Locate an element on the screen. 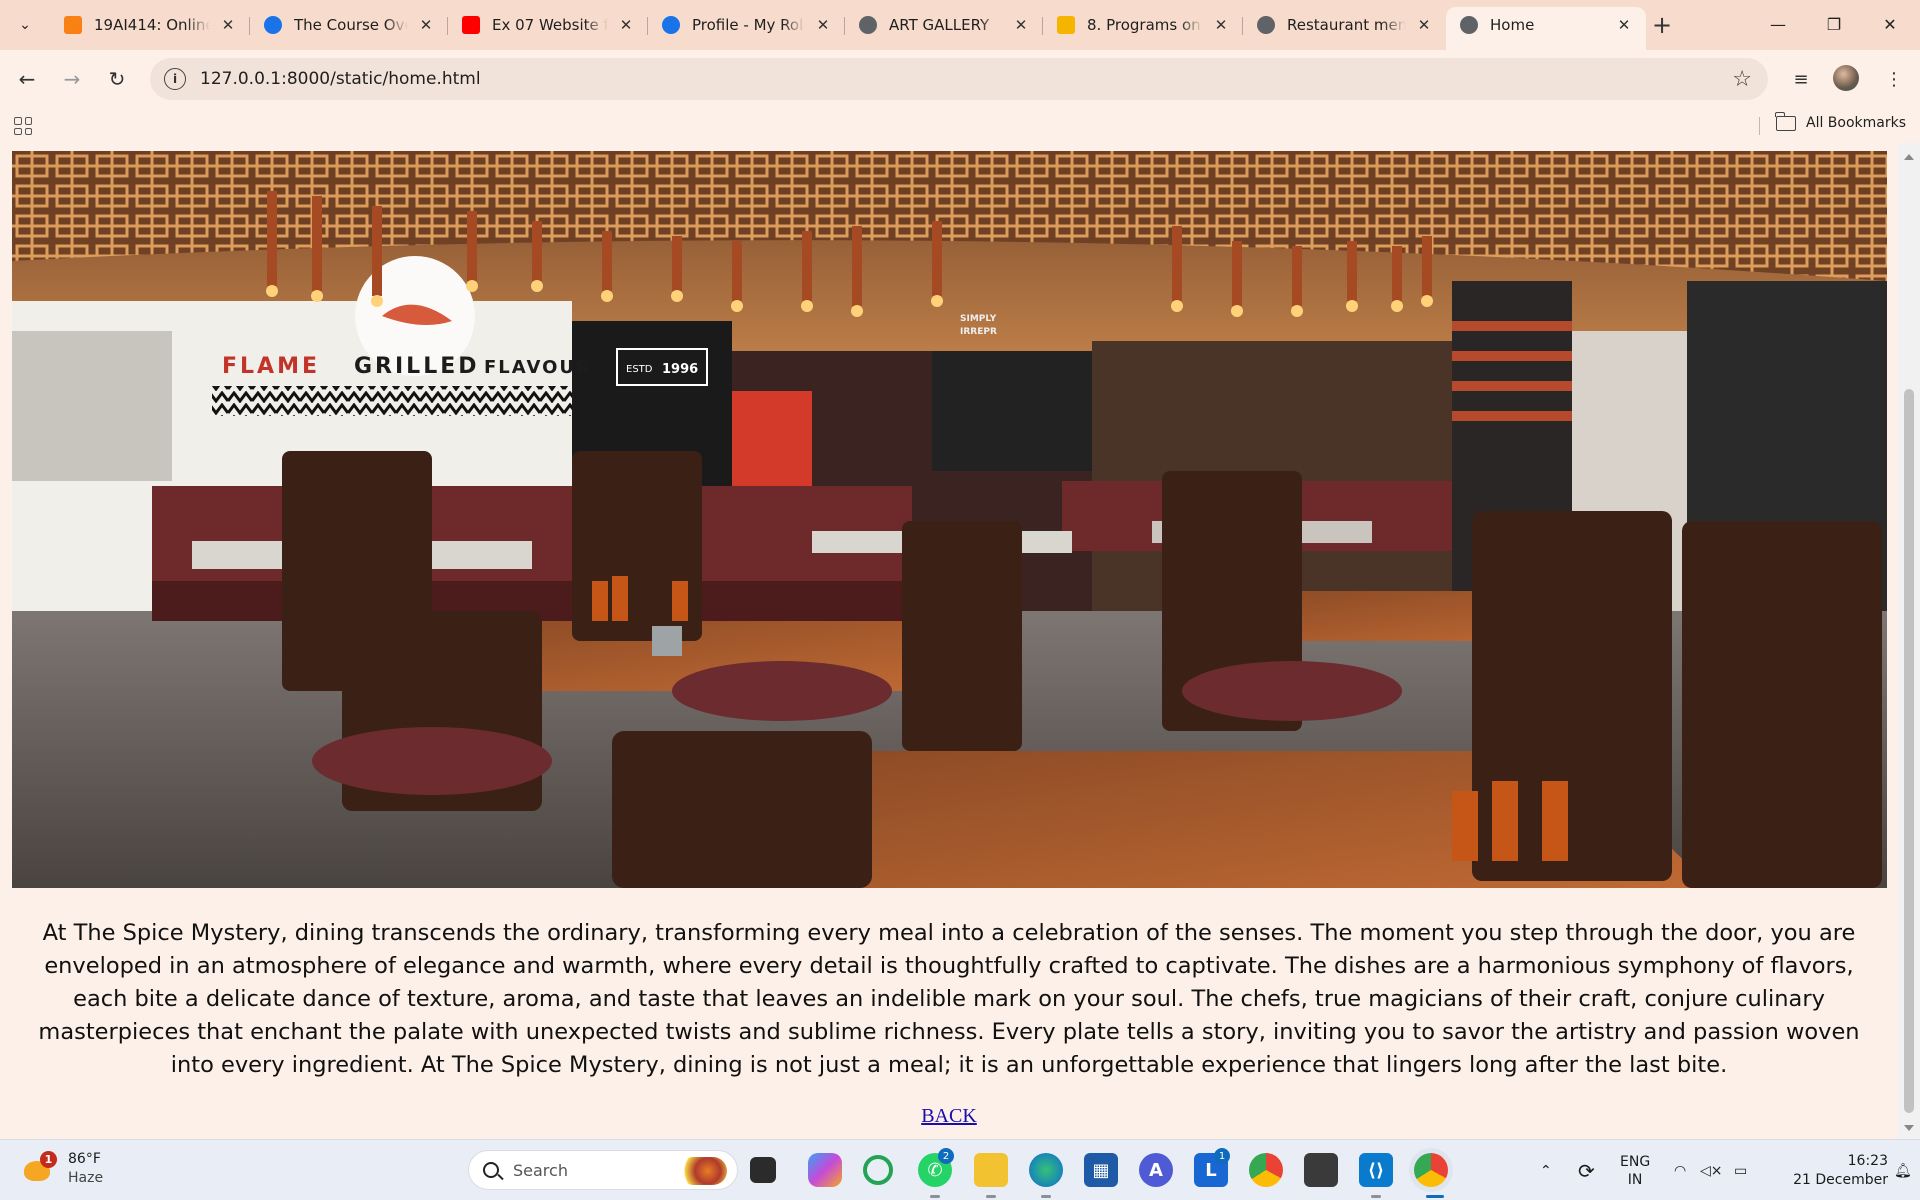  site-info-icon: i is located at coordinates (175, 79).